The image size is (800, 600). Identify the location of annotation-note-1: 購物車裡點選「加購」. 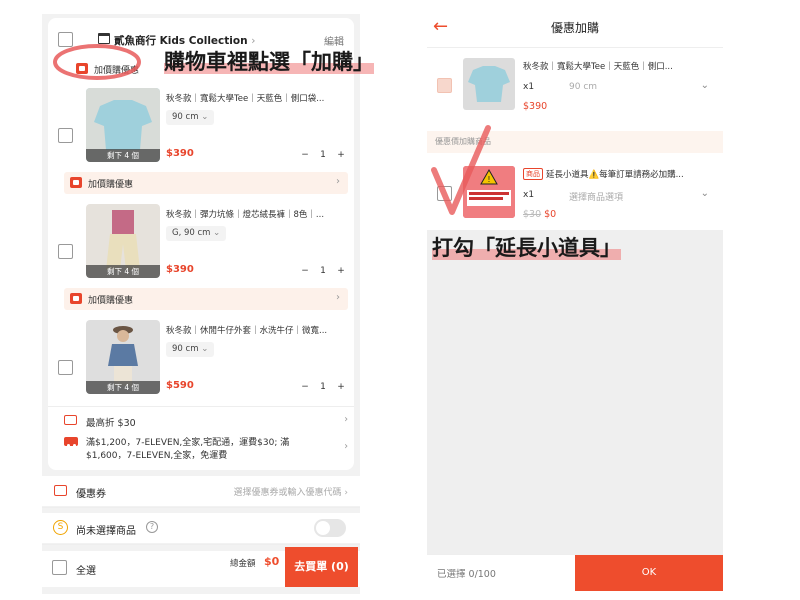
(269, 61).